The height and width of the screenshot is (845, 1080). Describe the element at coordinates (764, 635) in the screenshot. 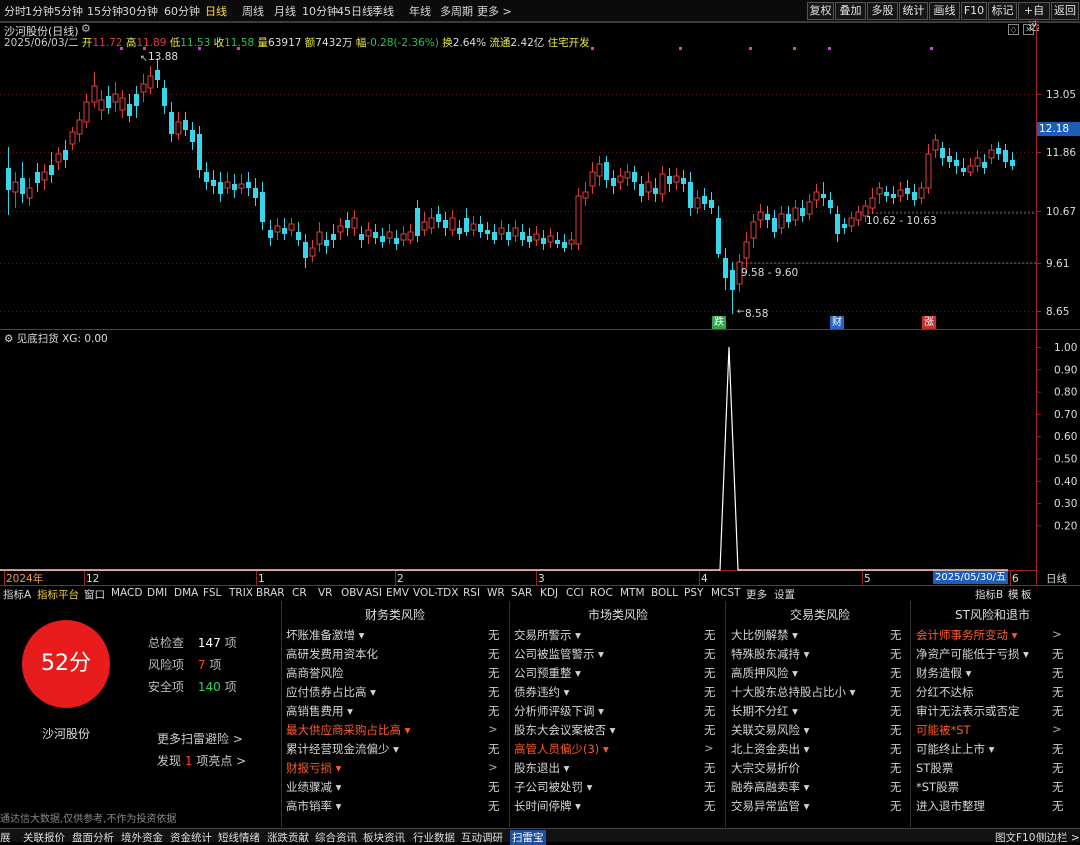

I see `risk-item: 大比例解禁 ▾` at that location.